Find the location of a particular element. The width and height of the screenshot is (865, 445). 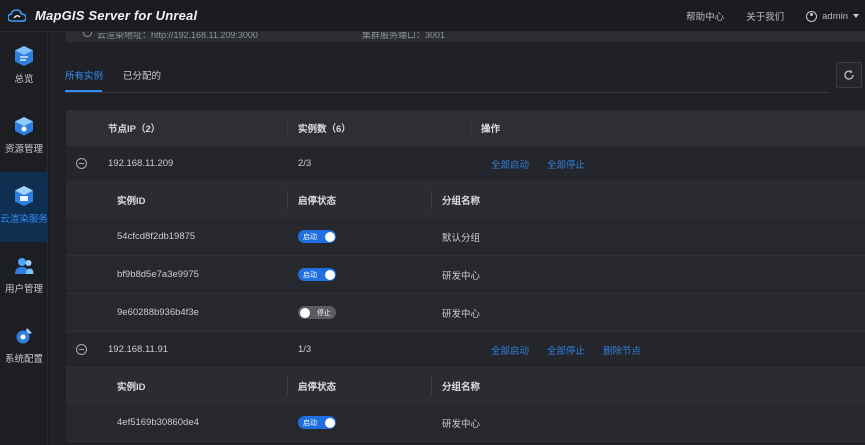

refresh-icon is located at coordinates (849, 75).